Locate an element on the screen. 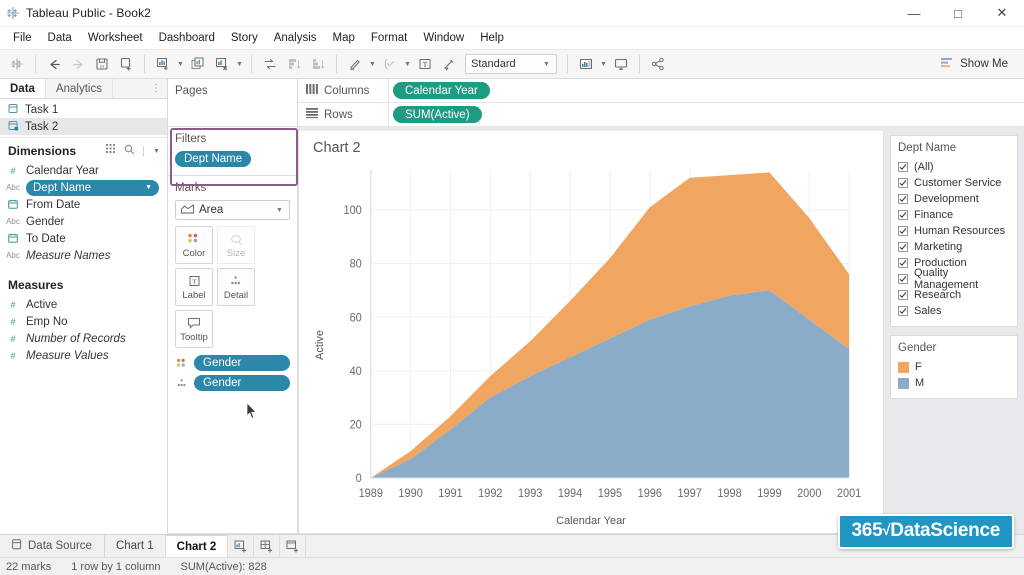  tableau-home-icon is located at coordinates (17, 64).